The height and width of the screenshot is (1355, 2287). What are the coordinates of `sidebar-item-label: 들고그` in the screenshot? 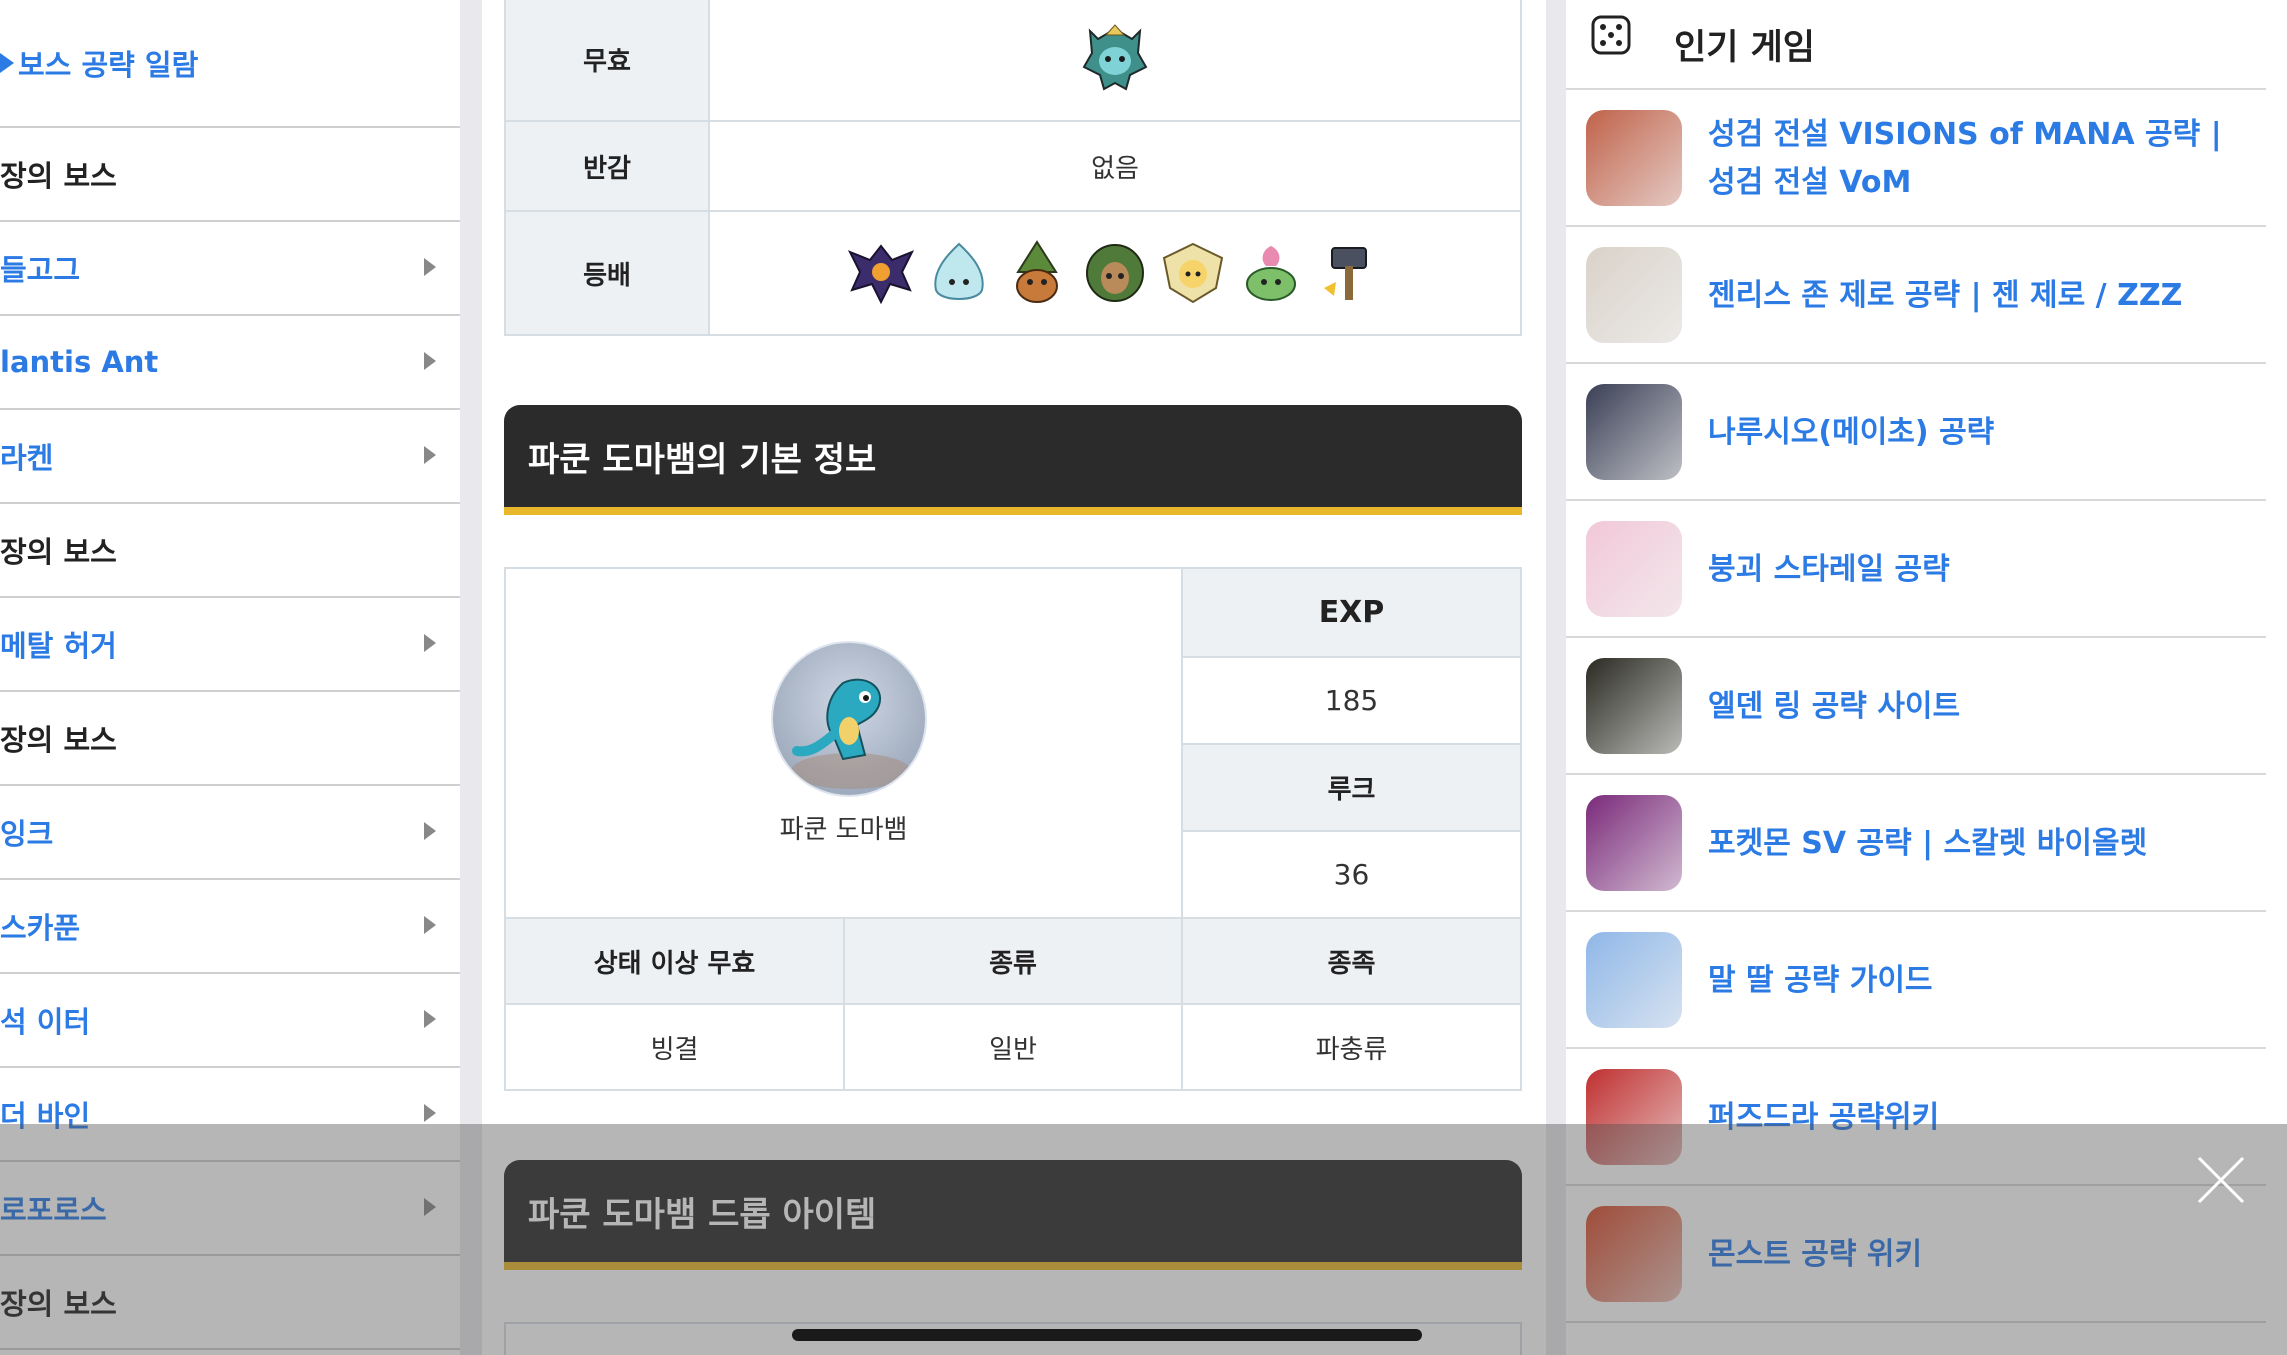 It's located at (40, 270).